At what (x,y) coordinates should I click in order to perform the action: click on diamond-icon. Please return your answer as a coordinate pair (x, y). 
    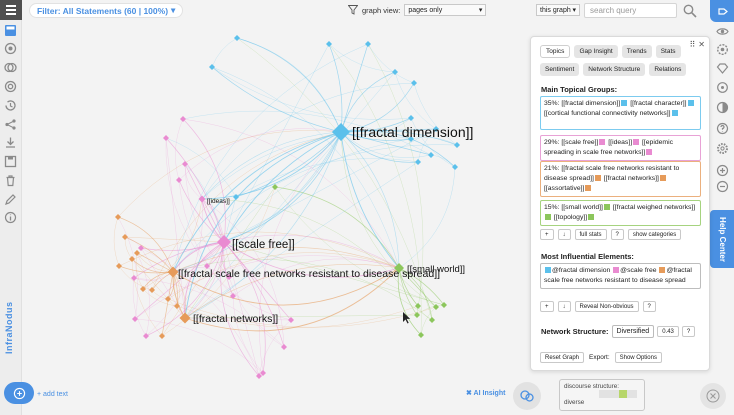
    Looking at the image, I should click on (722, 68).